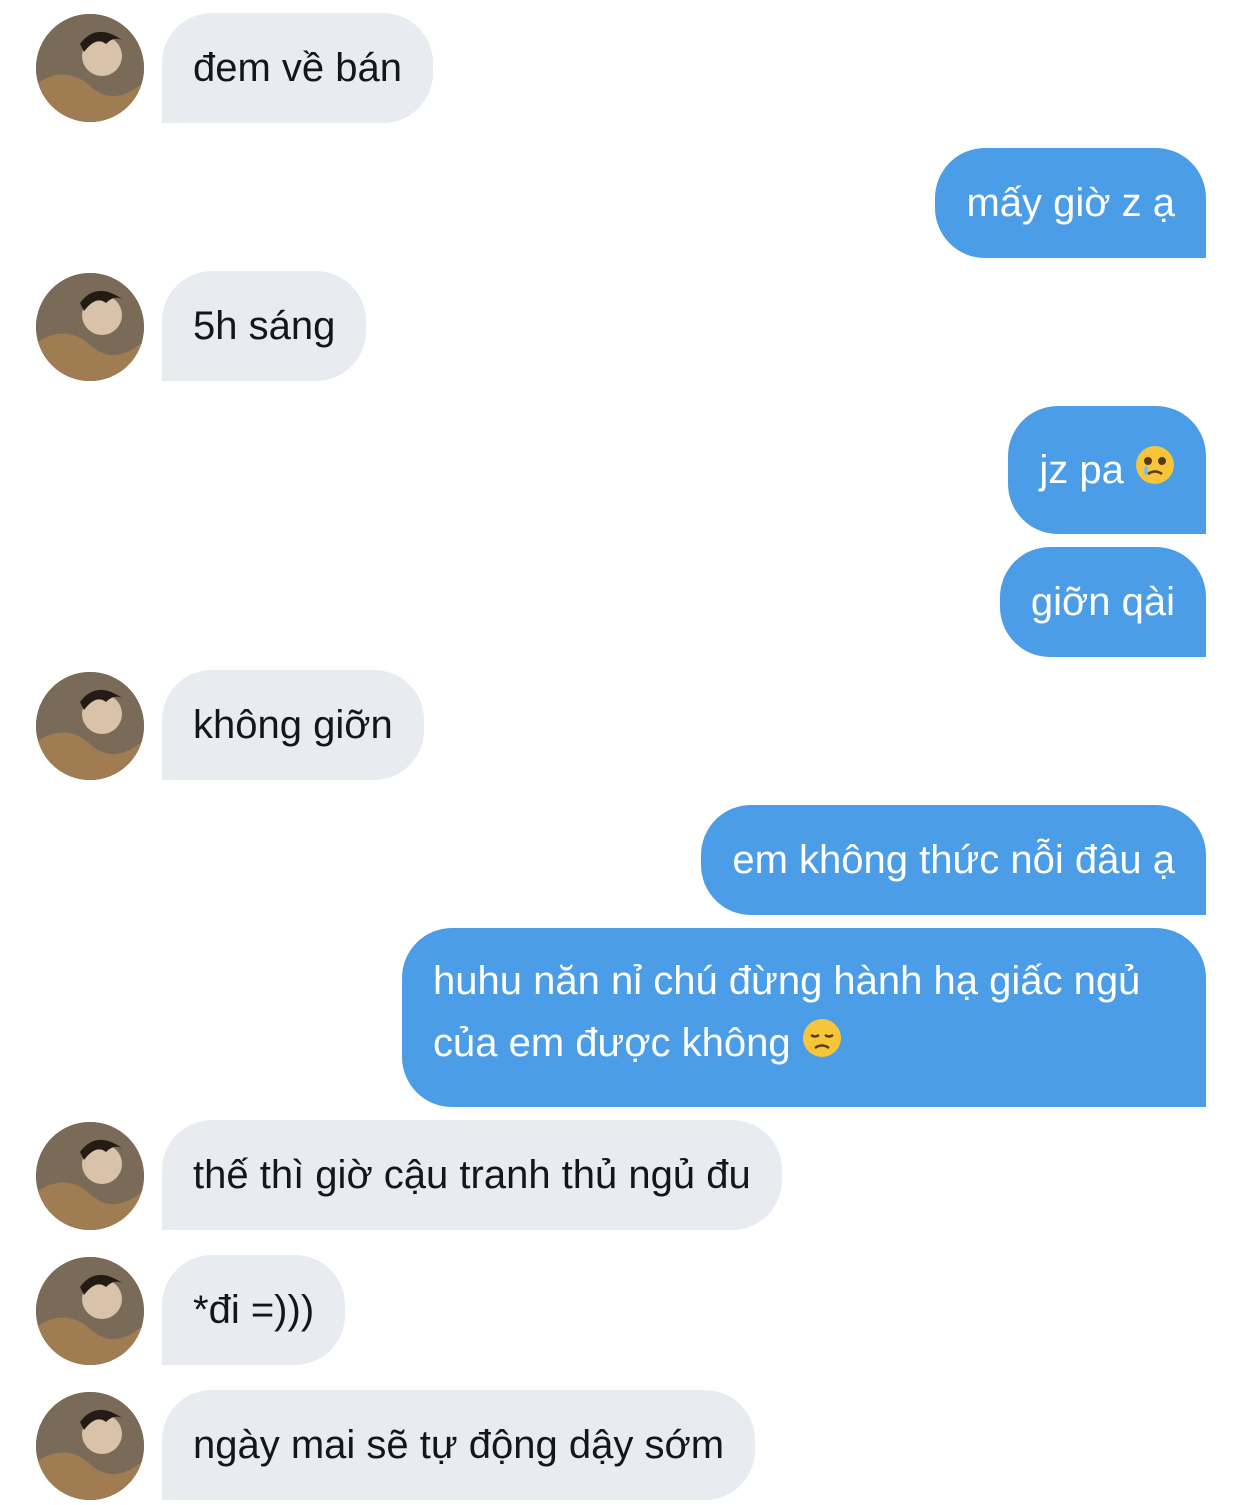  Describe the element at coordinates (822, 1045) in the screenshot. I see `disappointed-face-icon` at that location.